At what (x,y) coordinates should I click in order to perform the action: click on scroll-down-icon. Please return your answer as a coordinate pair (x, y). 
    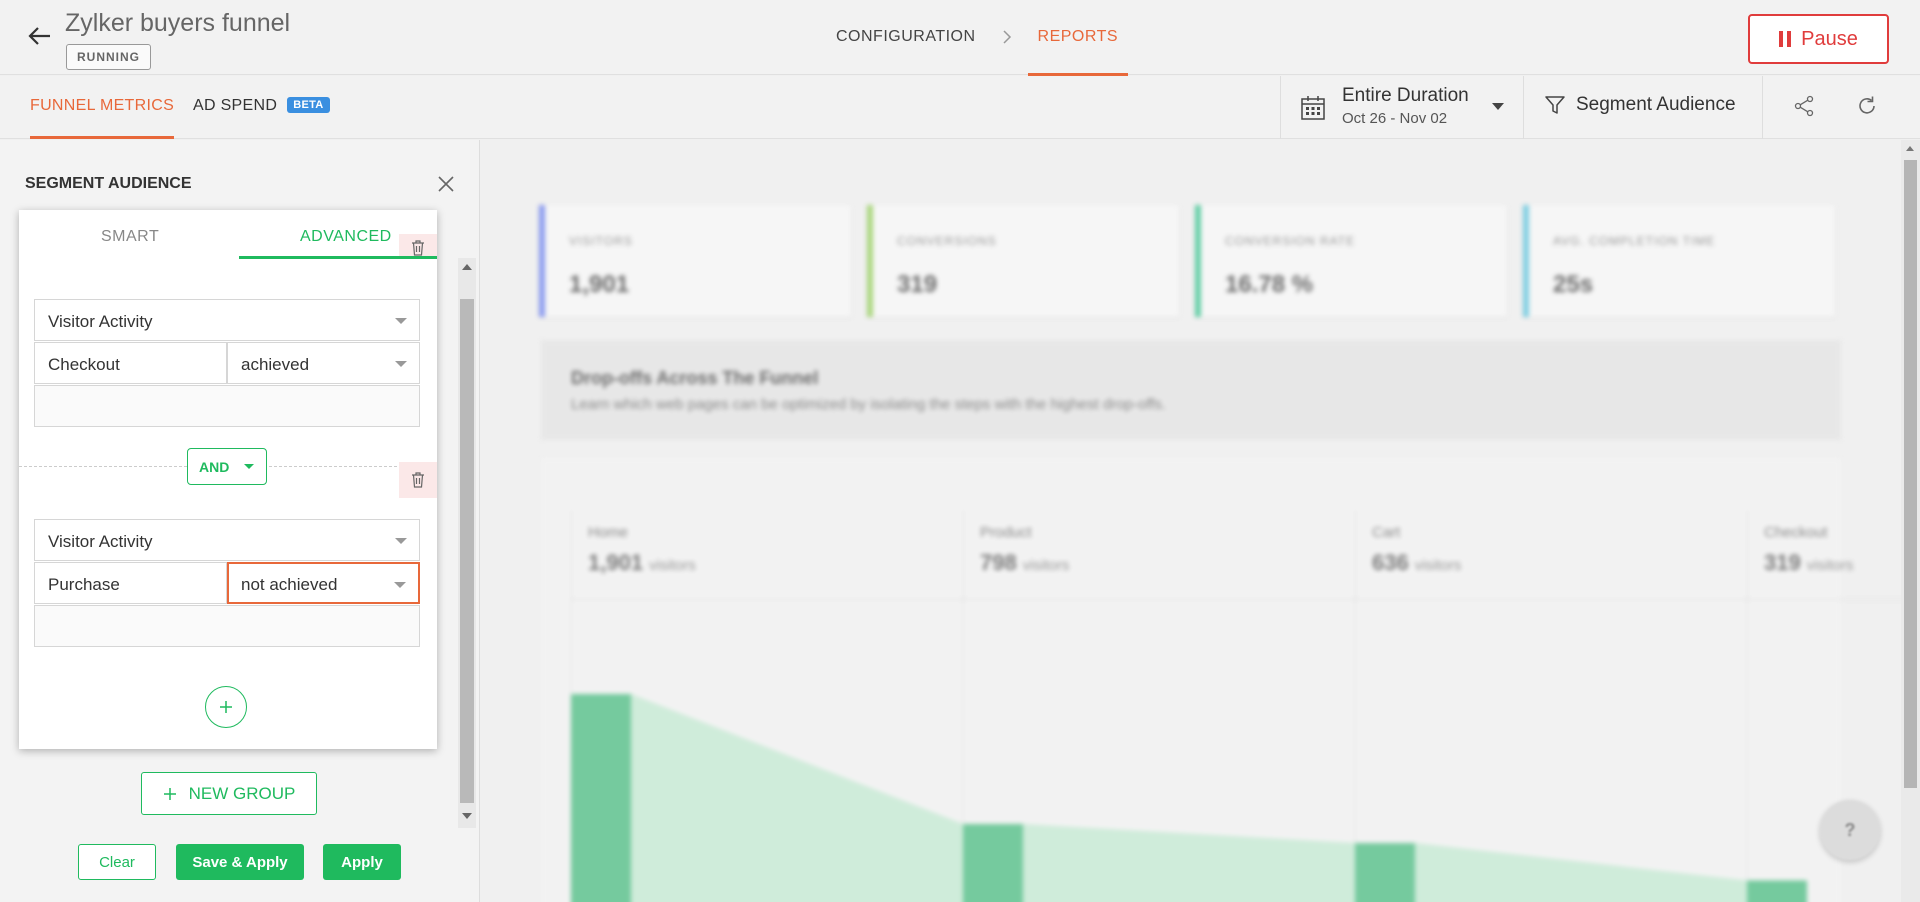
    Looking at the image, I should click on (467, 816).